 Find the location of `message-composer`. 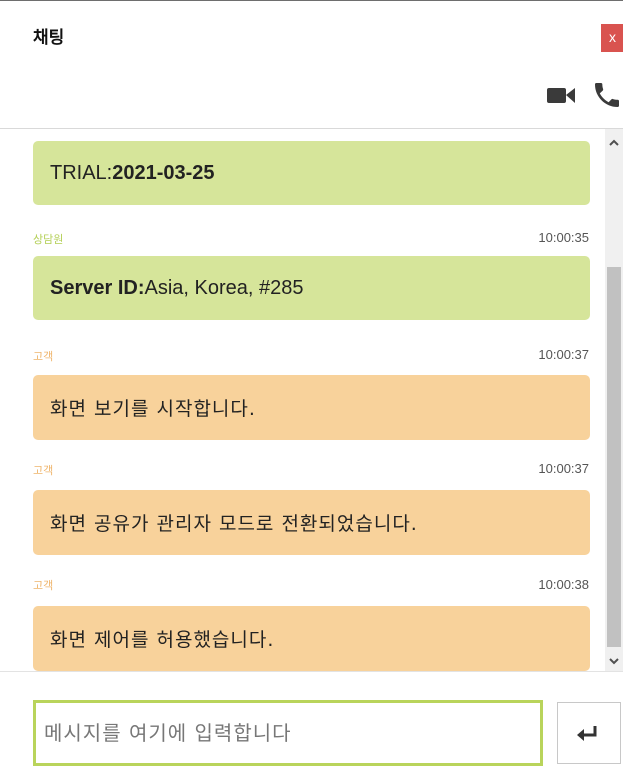

message-composer is located at coordinates (311, 723).